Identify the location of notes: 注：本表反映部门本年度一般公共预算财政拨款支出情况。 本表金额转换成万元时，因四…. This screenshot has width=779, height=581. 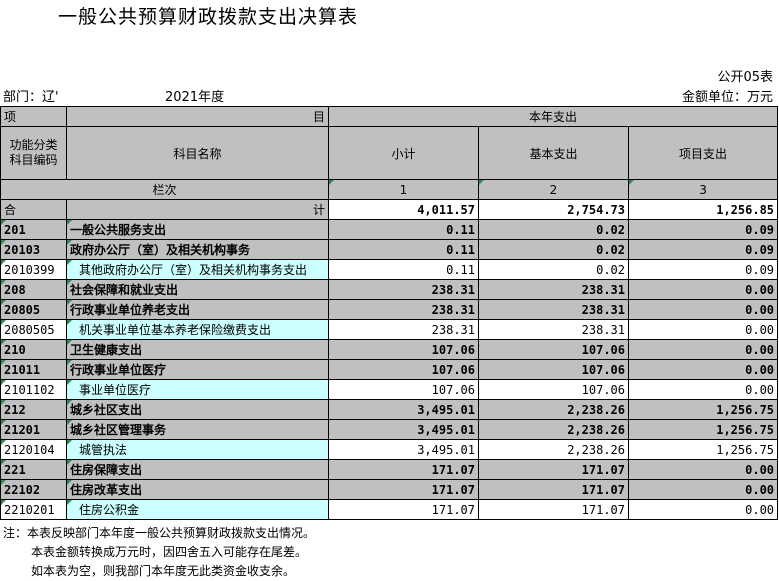
(159, 552).